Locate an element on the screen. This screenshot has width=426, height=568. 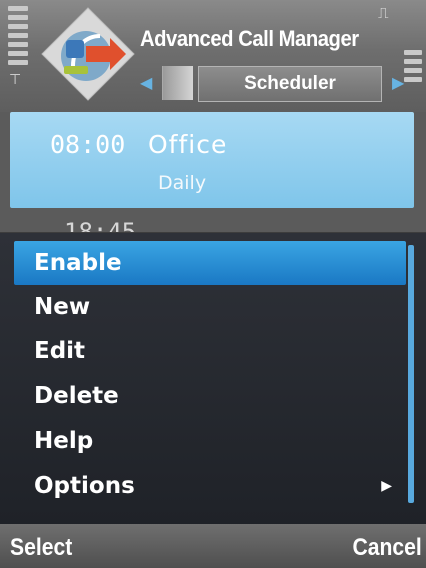
chevron-right-icon: ▶ is located at coordinates (398, 82).